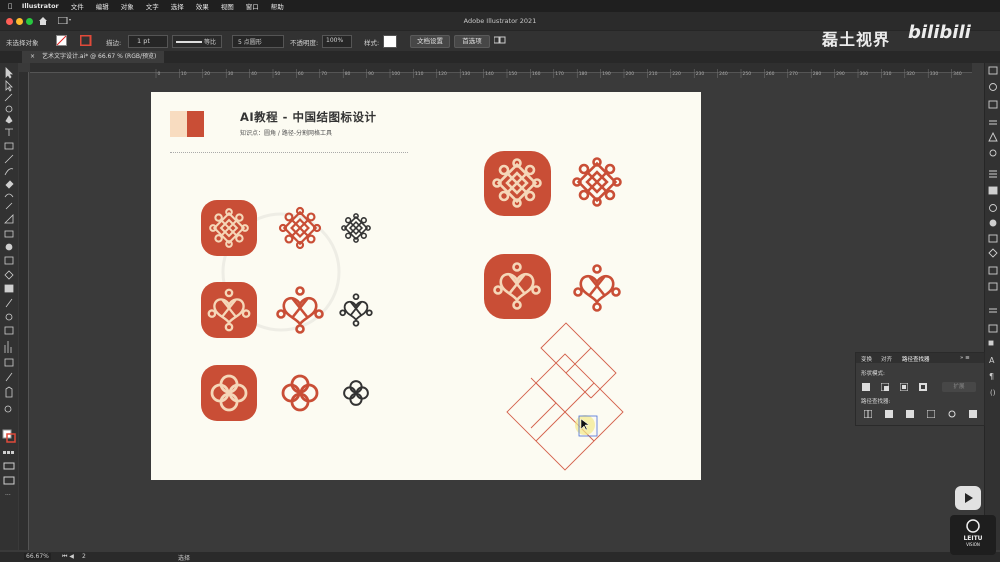 The height and width of the screenshot is (562, 1000). I want to click on character-panel-icon: A, so click(992, 360).